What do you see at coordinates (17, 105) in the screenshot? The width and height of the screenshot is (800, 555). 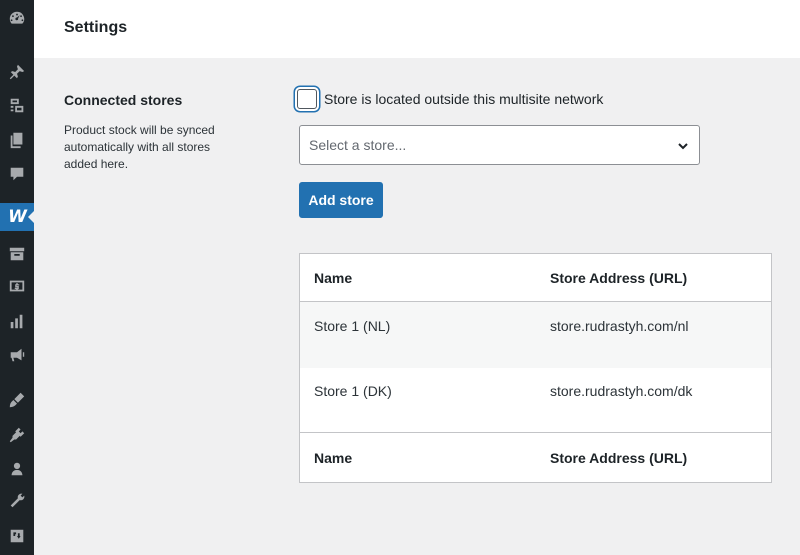 I see `media-icon` at bounding box center [17, 105].